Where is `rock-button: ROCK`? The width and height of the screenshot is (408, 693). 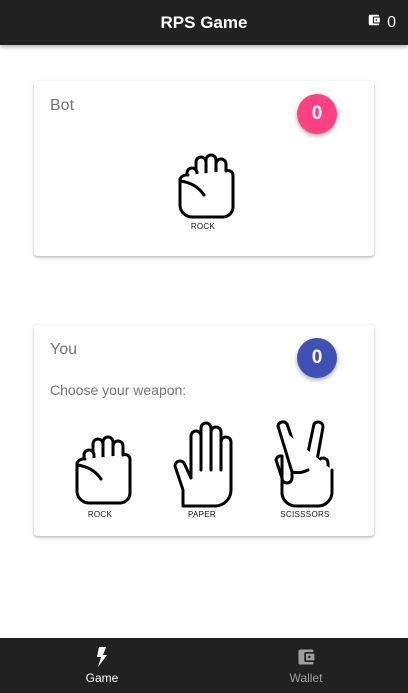 rock-button: ROCK is located at coordinates (100, 476).